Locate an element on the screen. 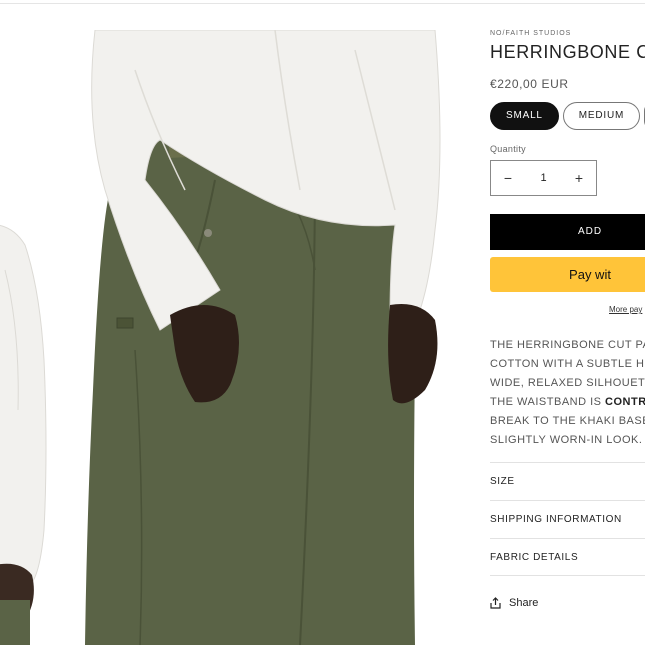 The width and height of the screenshot is (645, 645). accordion-shipping-information: SHIPPING INFORMATION is located at coordinates (567, 519).